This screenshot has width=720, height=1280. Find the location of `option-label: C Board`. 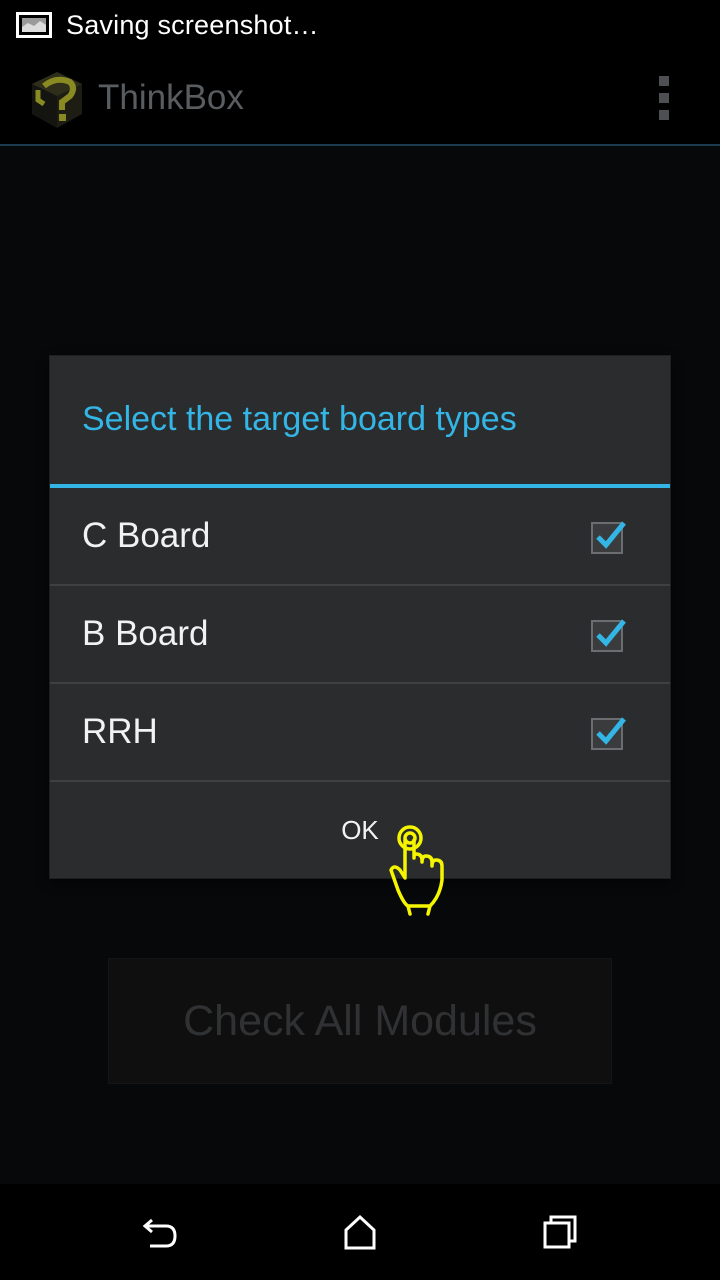

option-label: C Board is located at coordinates (146, 535).